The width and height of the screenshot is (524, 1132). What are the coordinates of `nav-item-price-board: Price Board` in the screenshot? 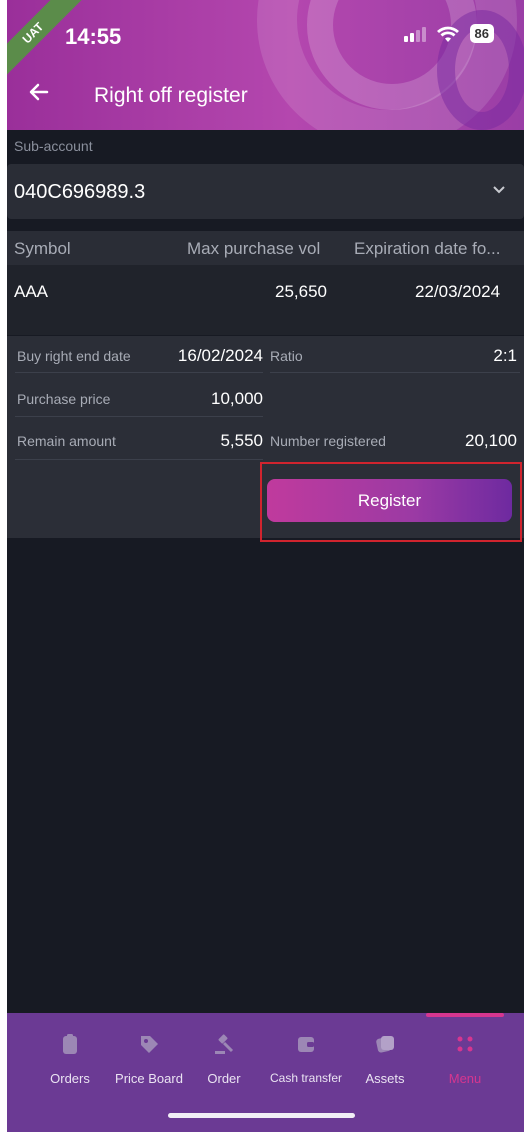 It's located at (149, 1063).